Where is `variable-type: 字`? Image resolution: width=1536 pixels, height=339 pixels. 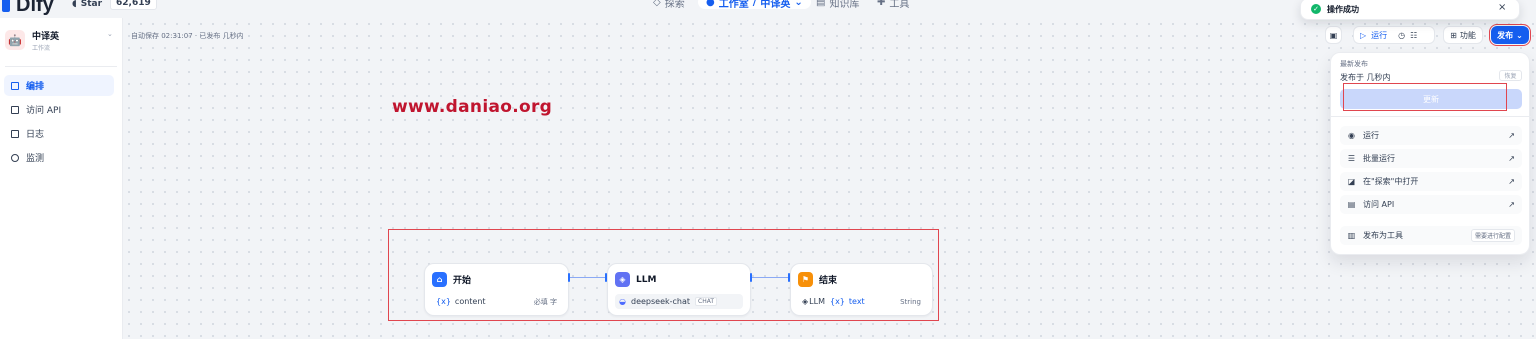
variable-type: 字 is located at coordinates (553, 301).